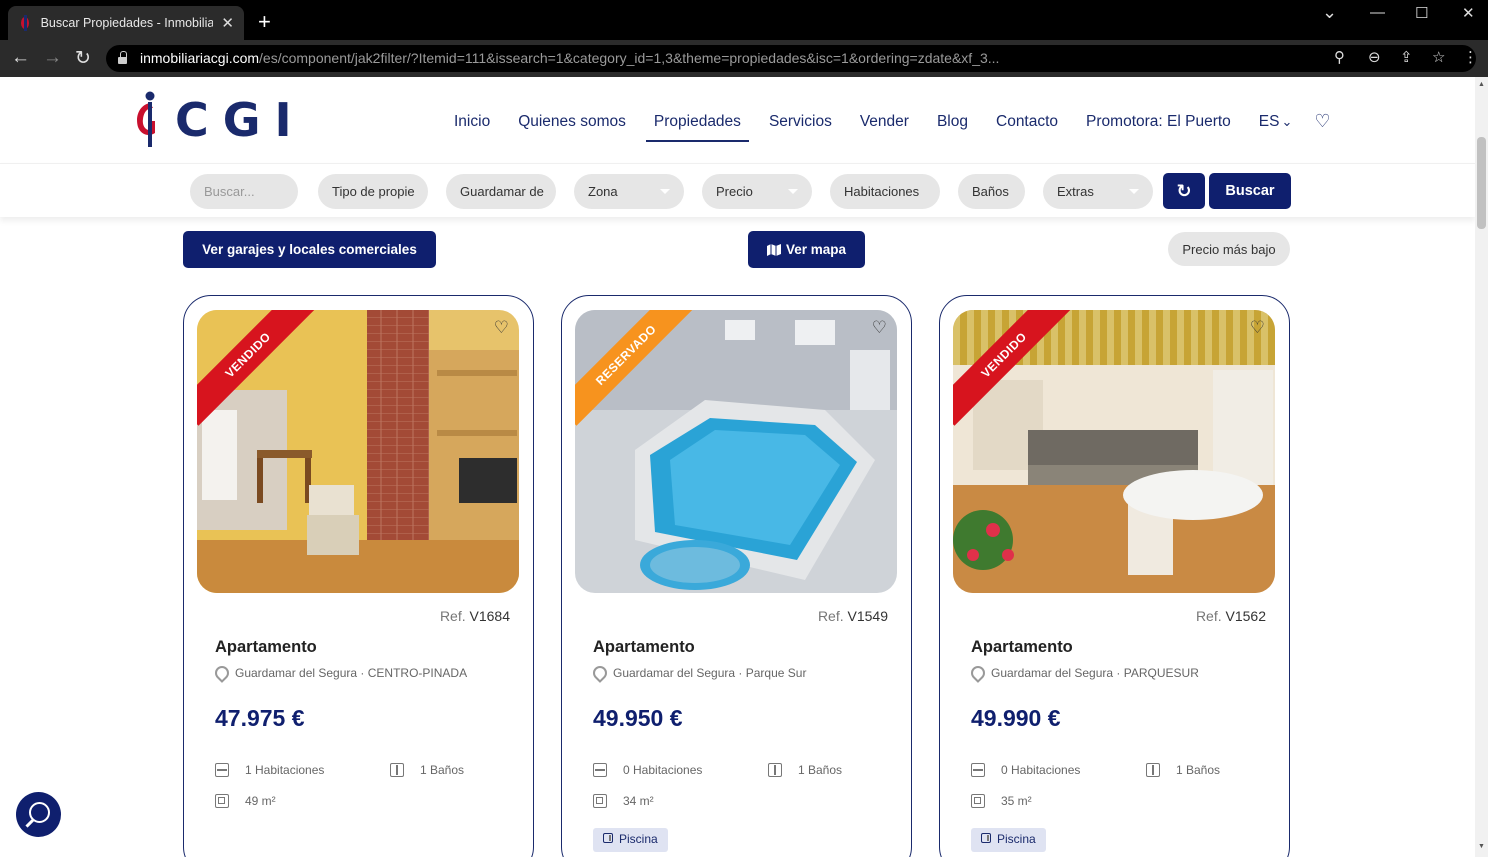 This screenshot has height=857, width=1488. What do you see at coordinates (1470, 57) in the screenshot?
I see `browser-menu-icon: ⋮` at bounding box center [1470, 57].